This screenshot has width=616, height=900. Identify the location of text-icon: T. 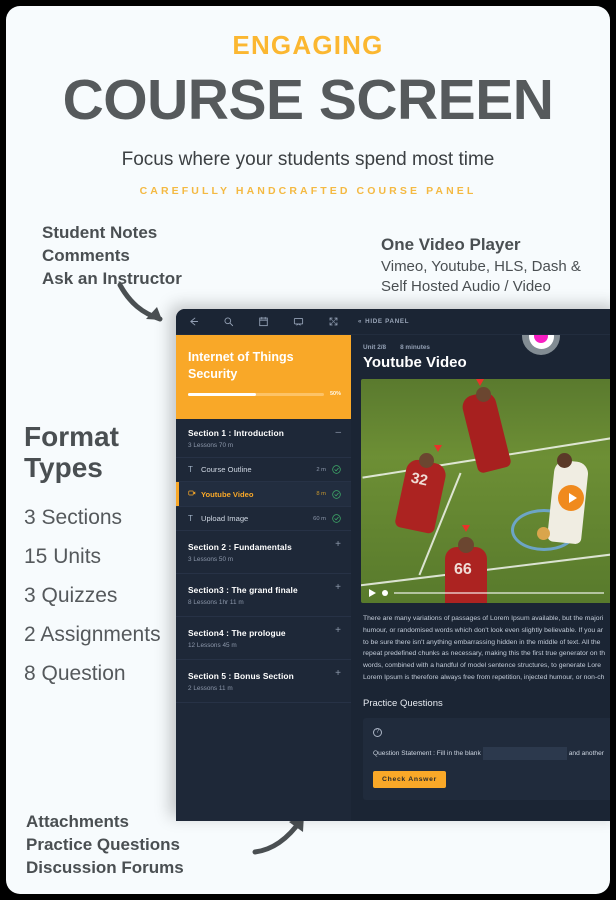
(190, 469).